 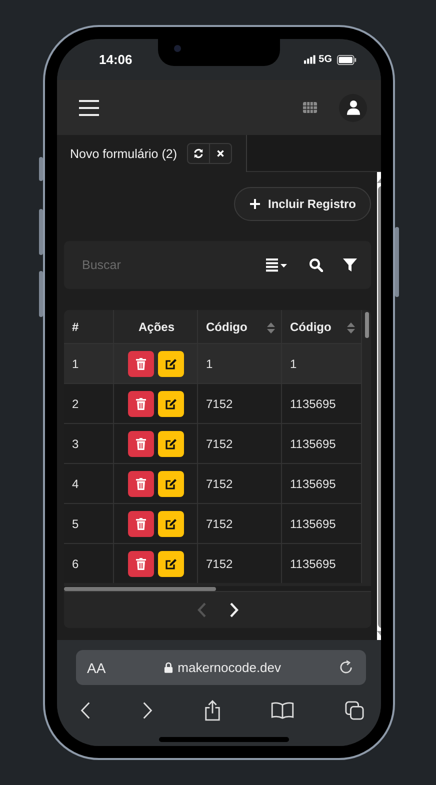 What do you see at coordinates (282, 710) in the screenshot?
I see `bookmarks-icon` at bounding box center [282, 710].